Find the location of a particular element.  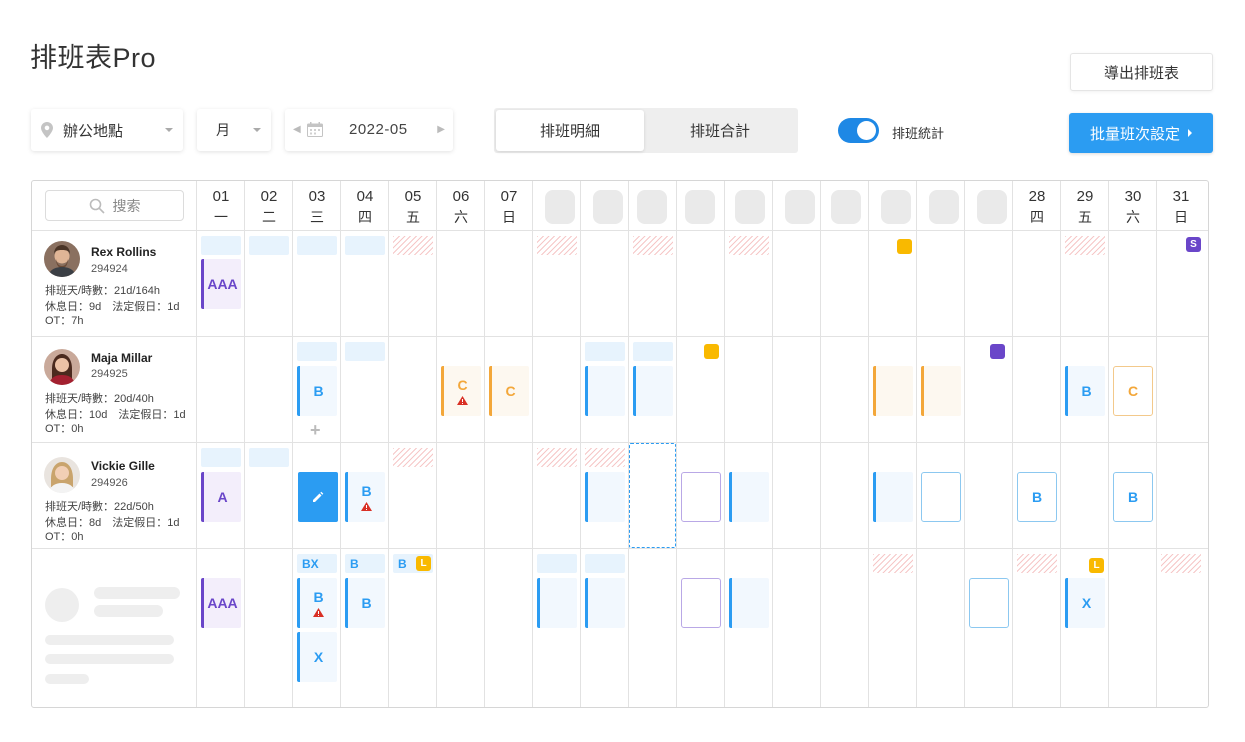

warning-icon is located at coordinates (366, 506).